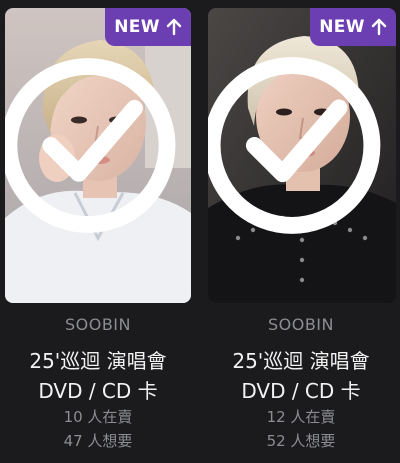 The height and width of the screenshot is (463, 400). Describe the element at coordinates (98, 441) in the screenshot. I see `wanting-count: 47 人想要` at that location.